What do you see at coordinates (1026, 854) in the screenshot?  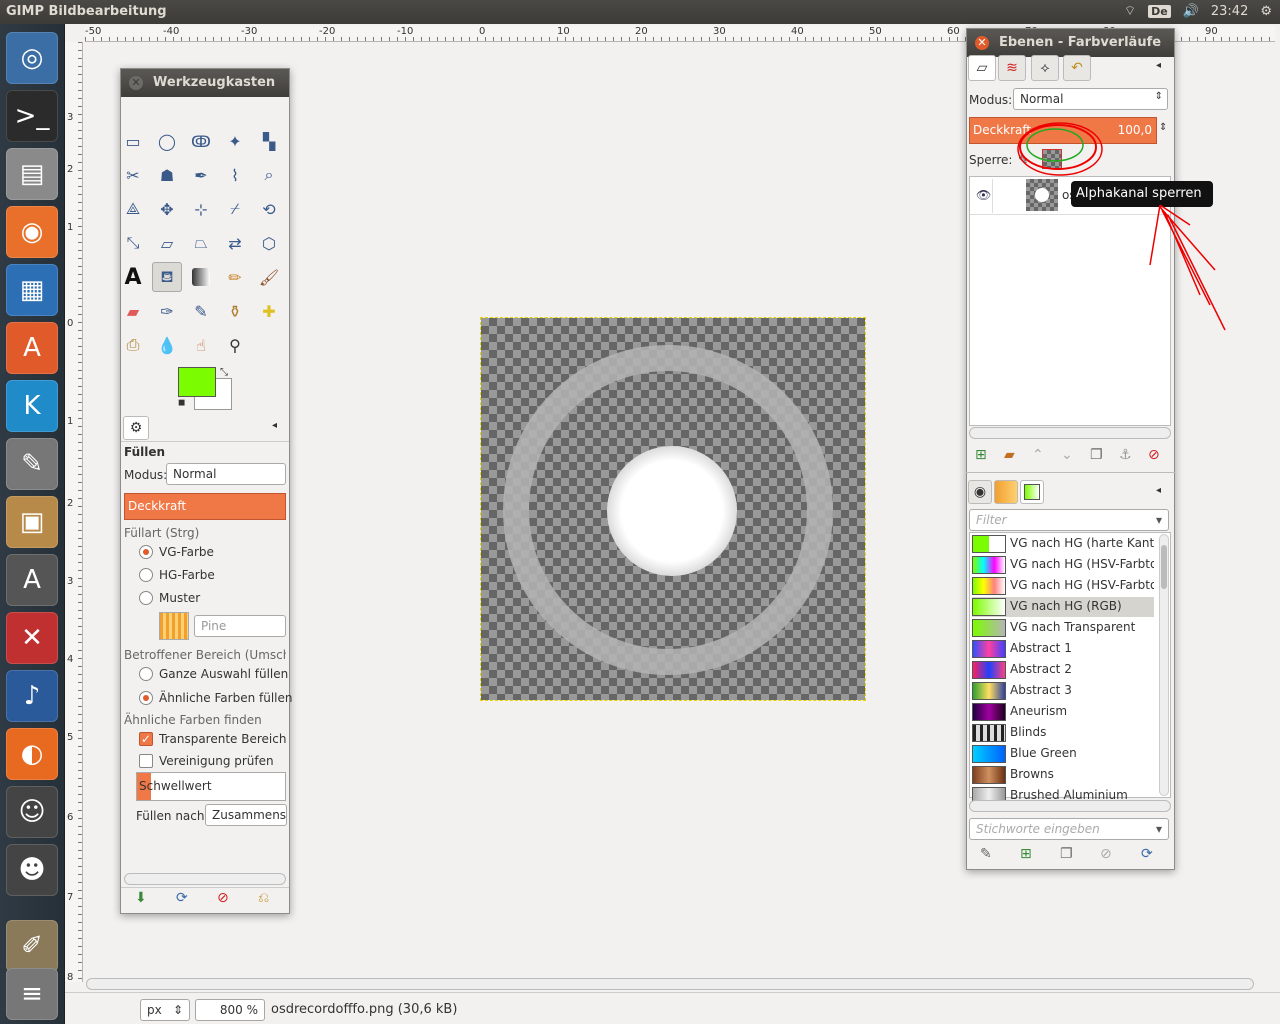 I see `new-gradient-icon: ⊞` at bounding box center [1026, 854].